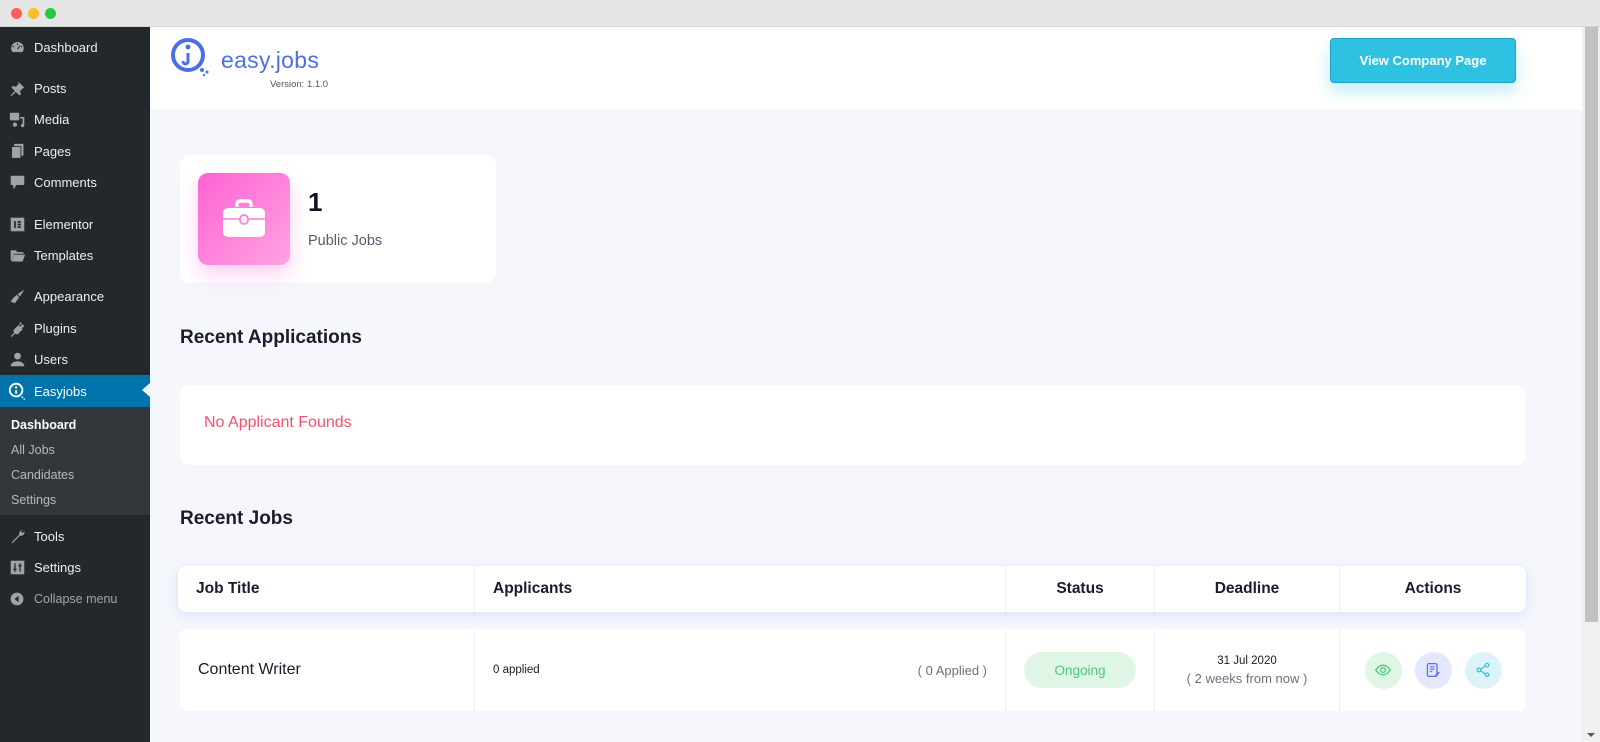 The width and height of the screenshot is (1600, 742). I want to click on column-header-applicants: Applicants, so click(740, 589).